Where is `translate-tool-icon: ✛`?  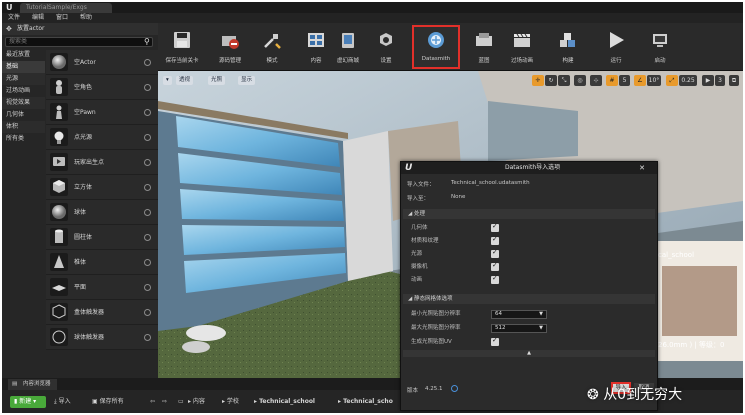 translate-tool-icon: ✛ is located at coordinates (538, 80).